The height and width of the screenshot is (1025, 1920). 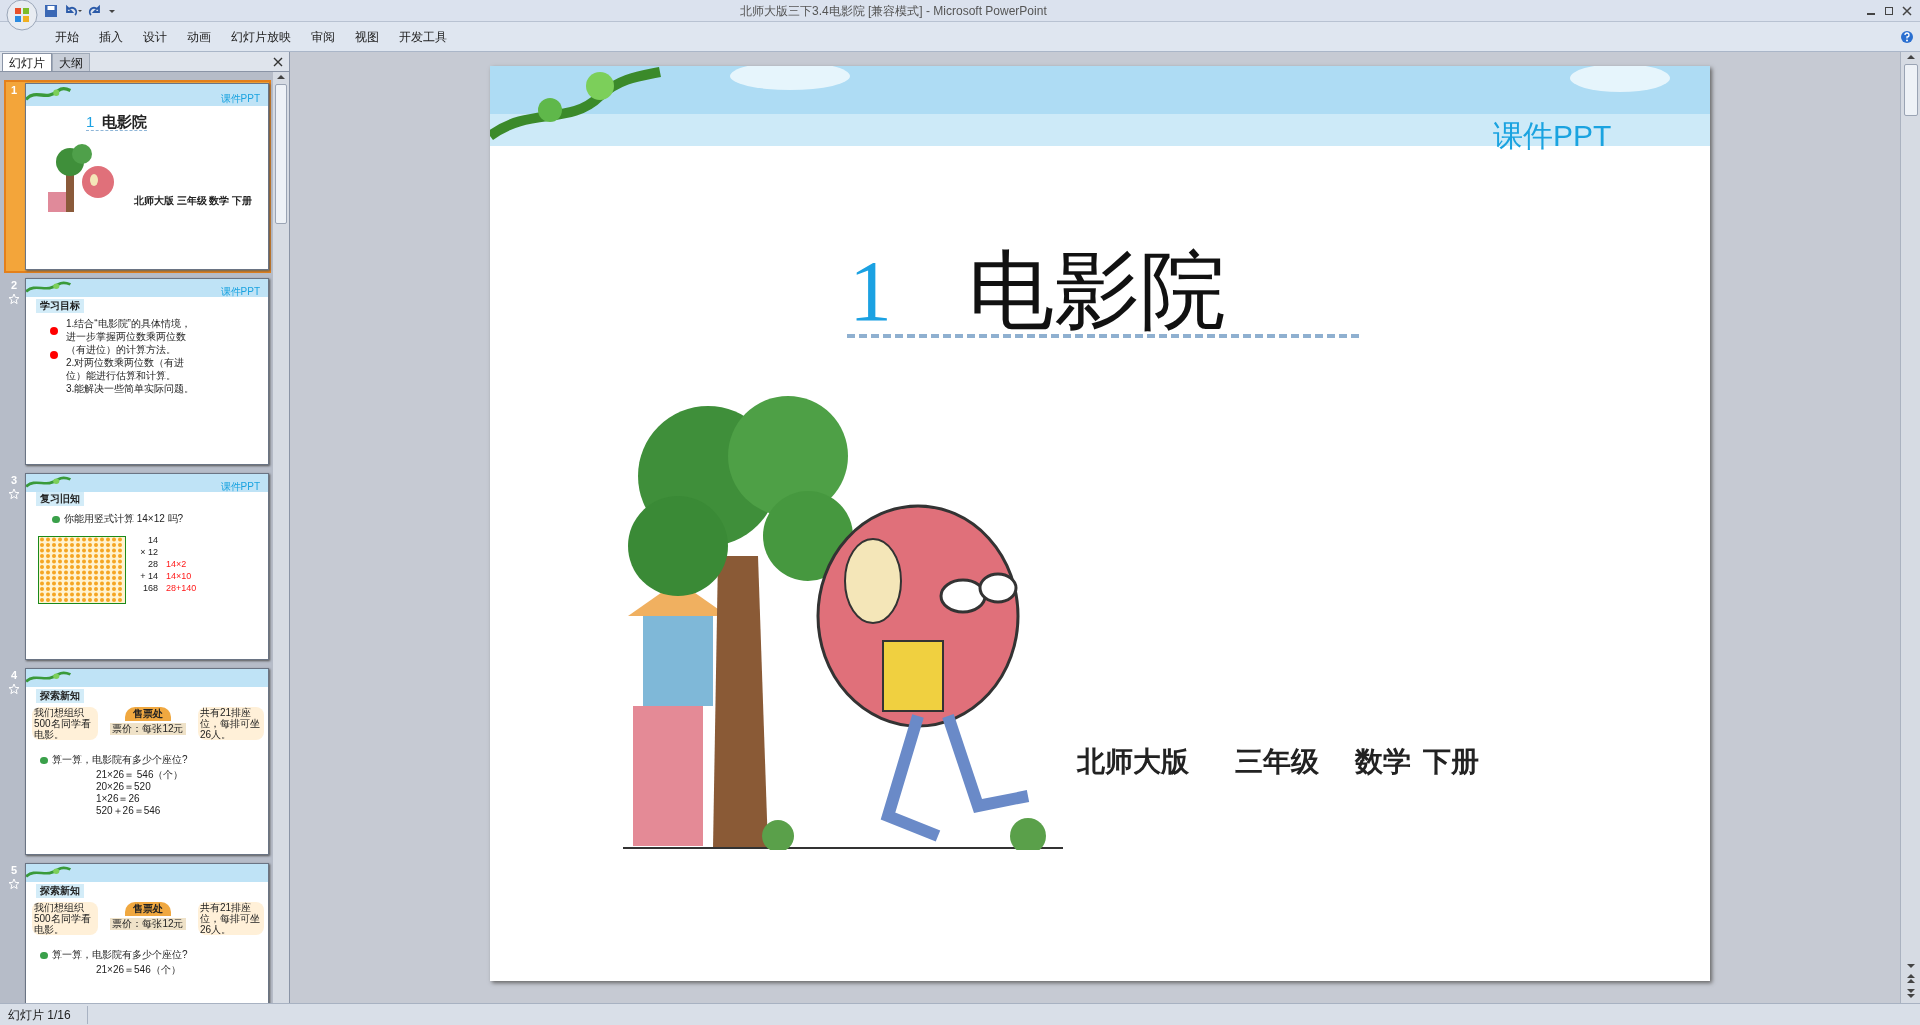 I want to click on next-slide-icon, so click(x=1910, y=993).